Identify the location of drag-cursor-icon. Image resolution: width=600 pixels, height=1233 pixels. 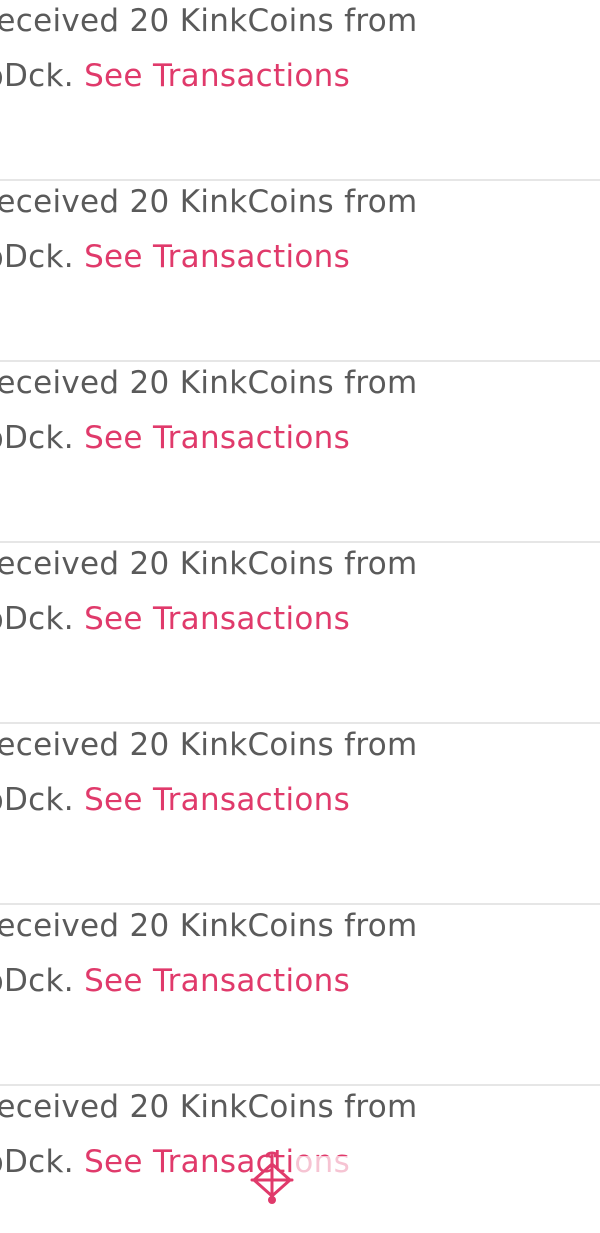
(272, 1178).